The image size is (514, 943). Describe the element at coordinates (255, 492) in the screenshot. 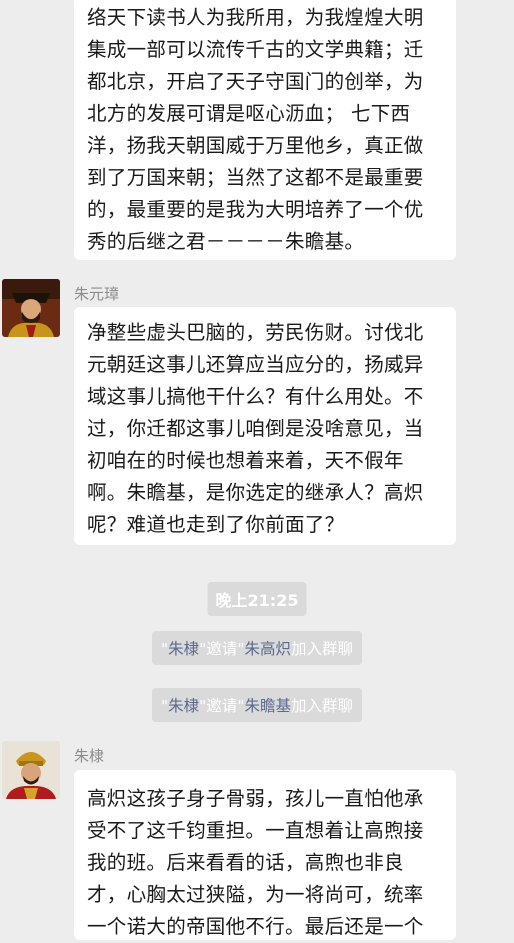

I see `message-line: 啊。朱瞻基，是你选定的继承人？高炽` at that location.